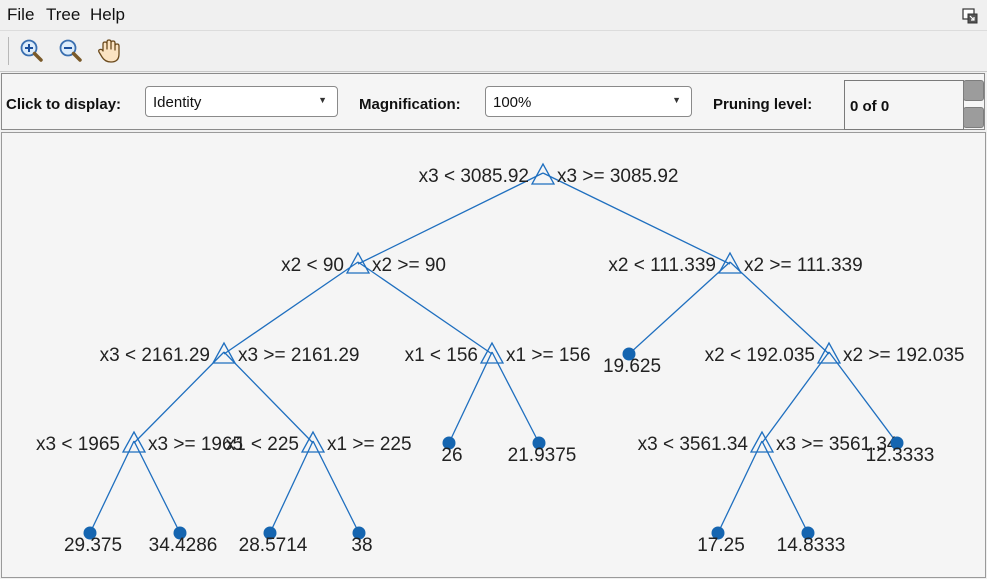 The width and height of the screenshot is (987, 579). What do you see at coordinates (970, 16) in the screenshot?
I see `undock-icon` at bounding box center [970, 16].